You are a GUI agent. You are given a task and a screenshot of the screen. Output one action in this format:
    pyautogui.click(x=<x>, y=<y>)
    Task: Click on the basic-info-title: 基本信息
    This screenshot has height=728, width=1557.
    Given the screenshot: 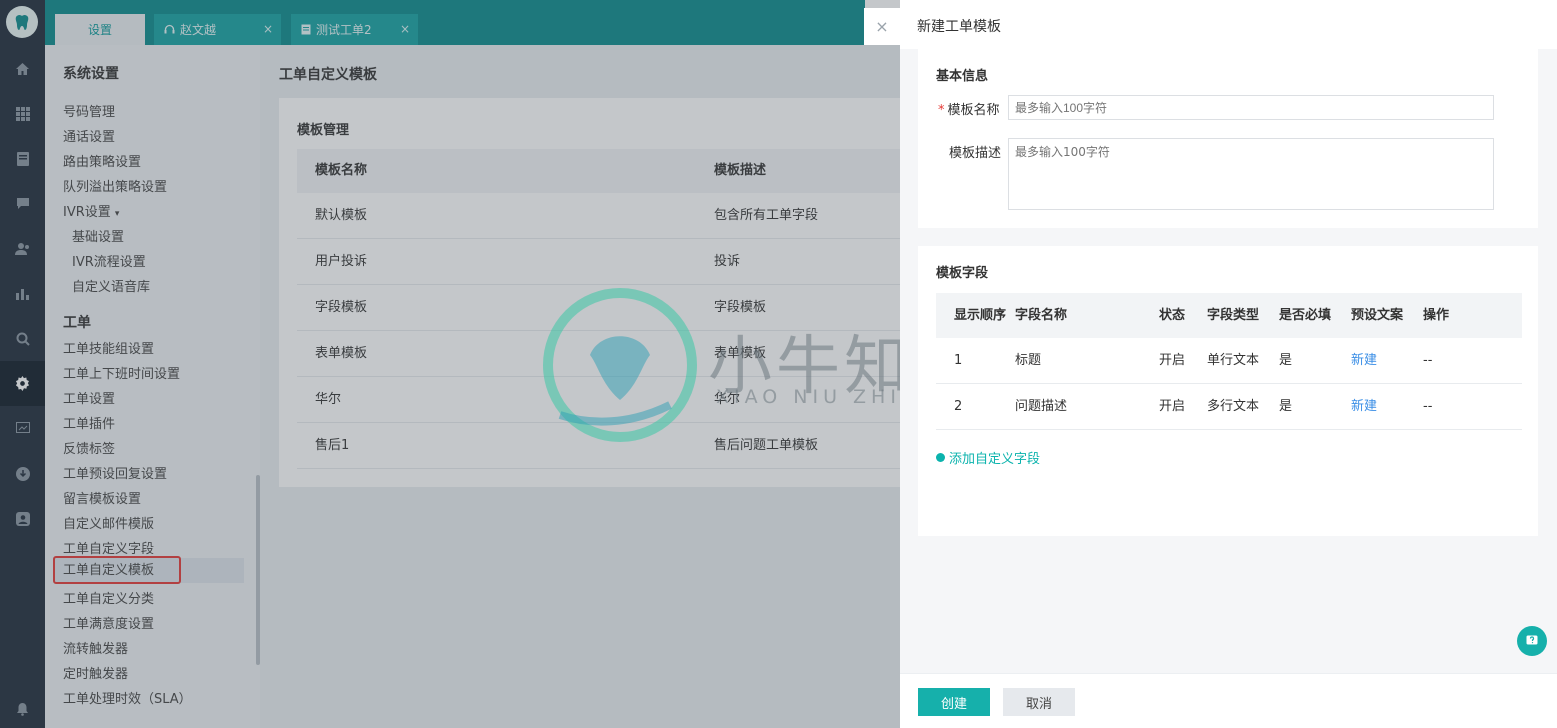 What is the action you would take?
    pyautogui.click(x=962, y=76)
    